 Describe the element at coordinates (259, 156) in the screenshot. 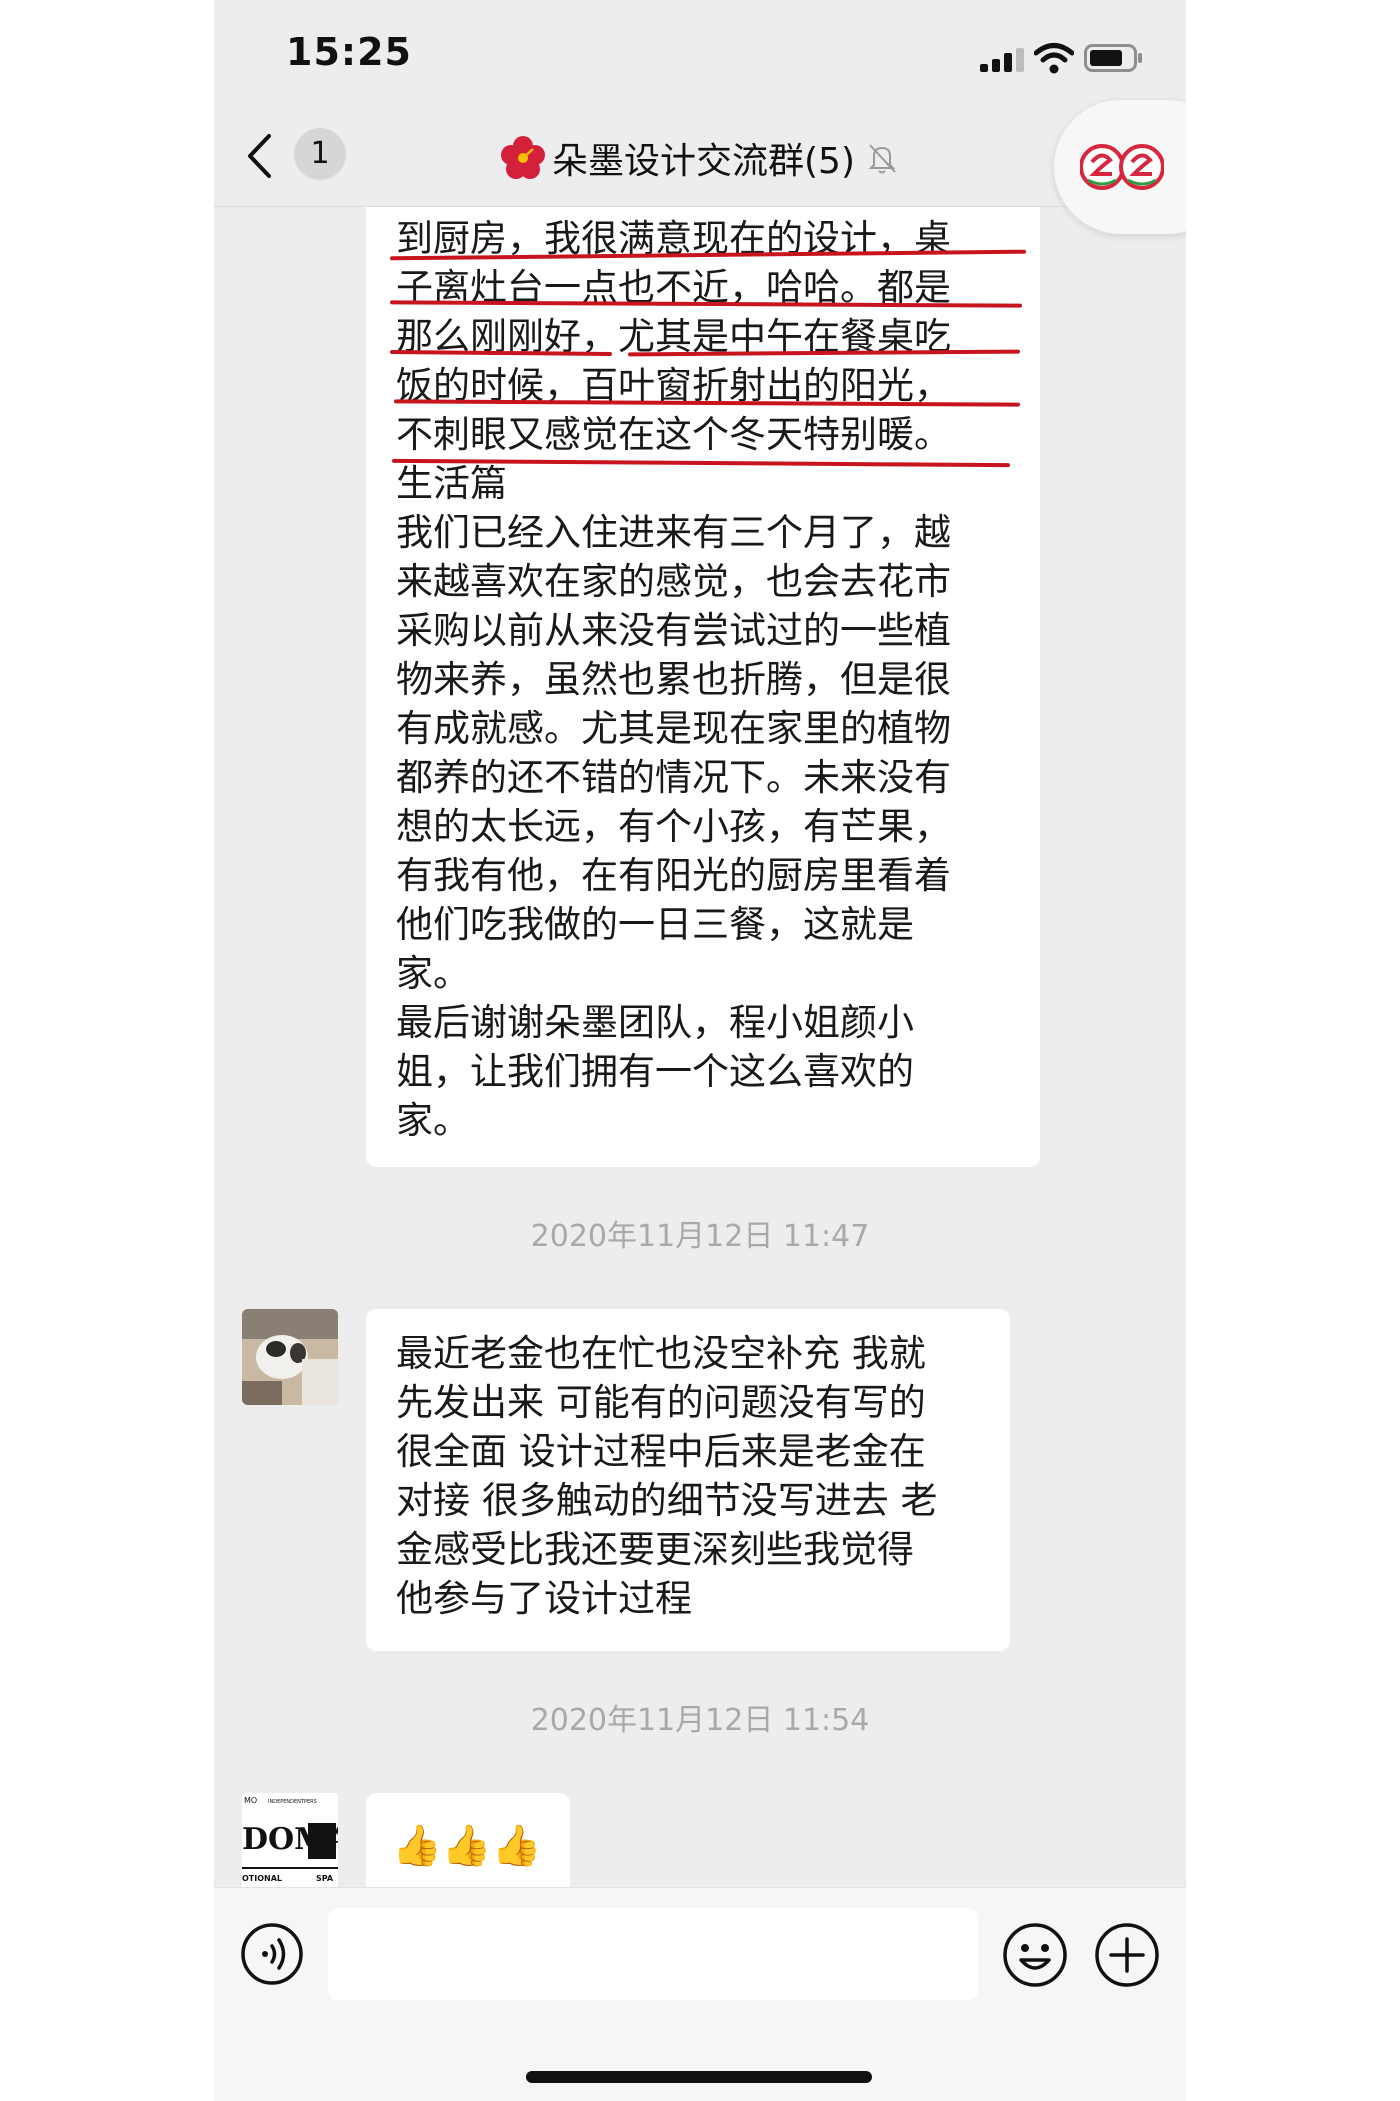

I see `back-chevron-icon` at that location.